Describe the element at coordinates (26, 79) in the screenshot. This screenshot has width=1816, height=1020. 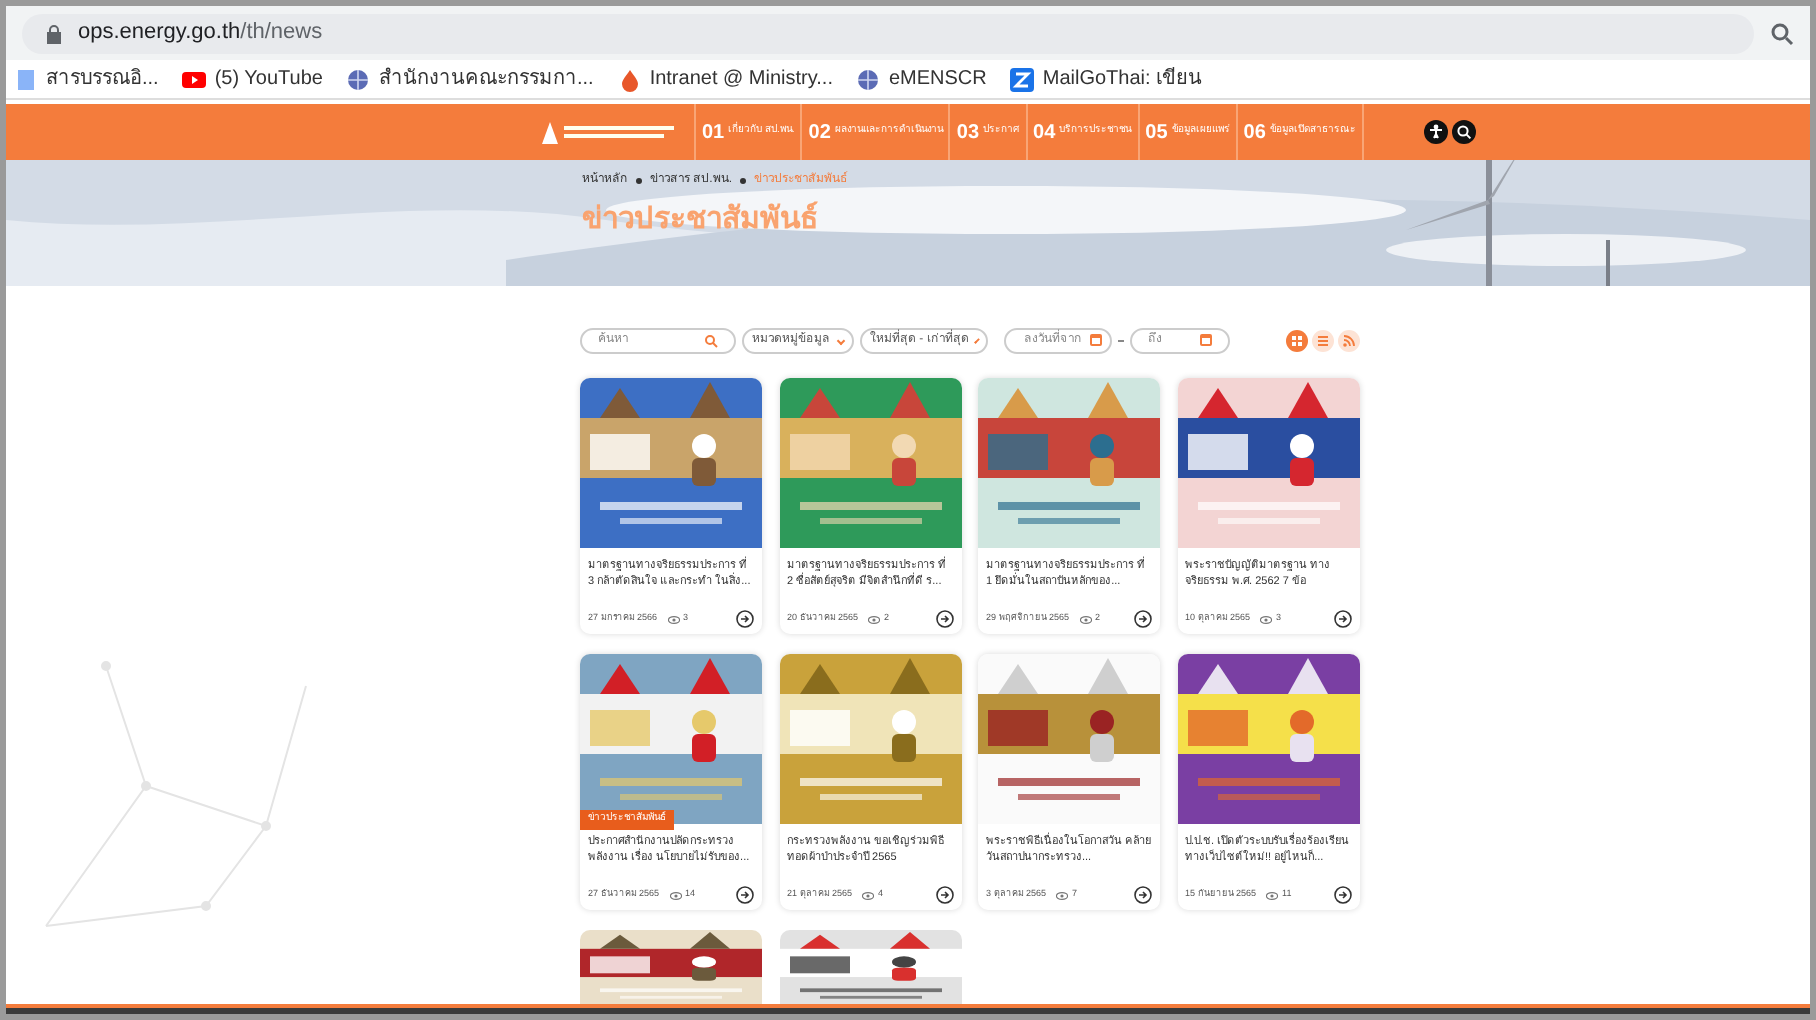
I see `doc-icon` at that location.